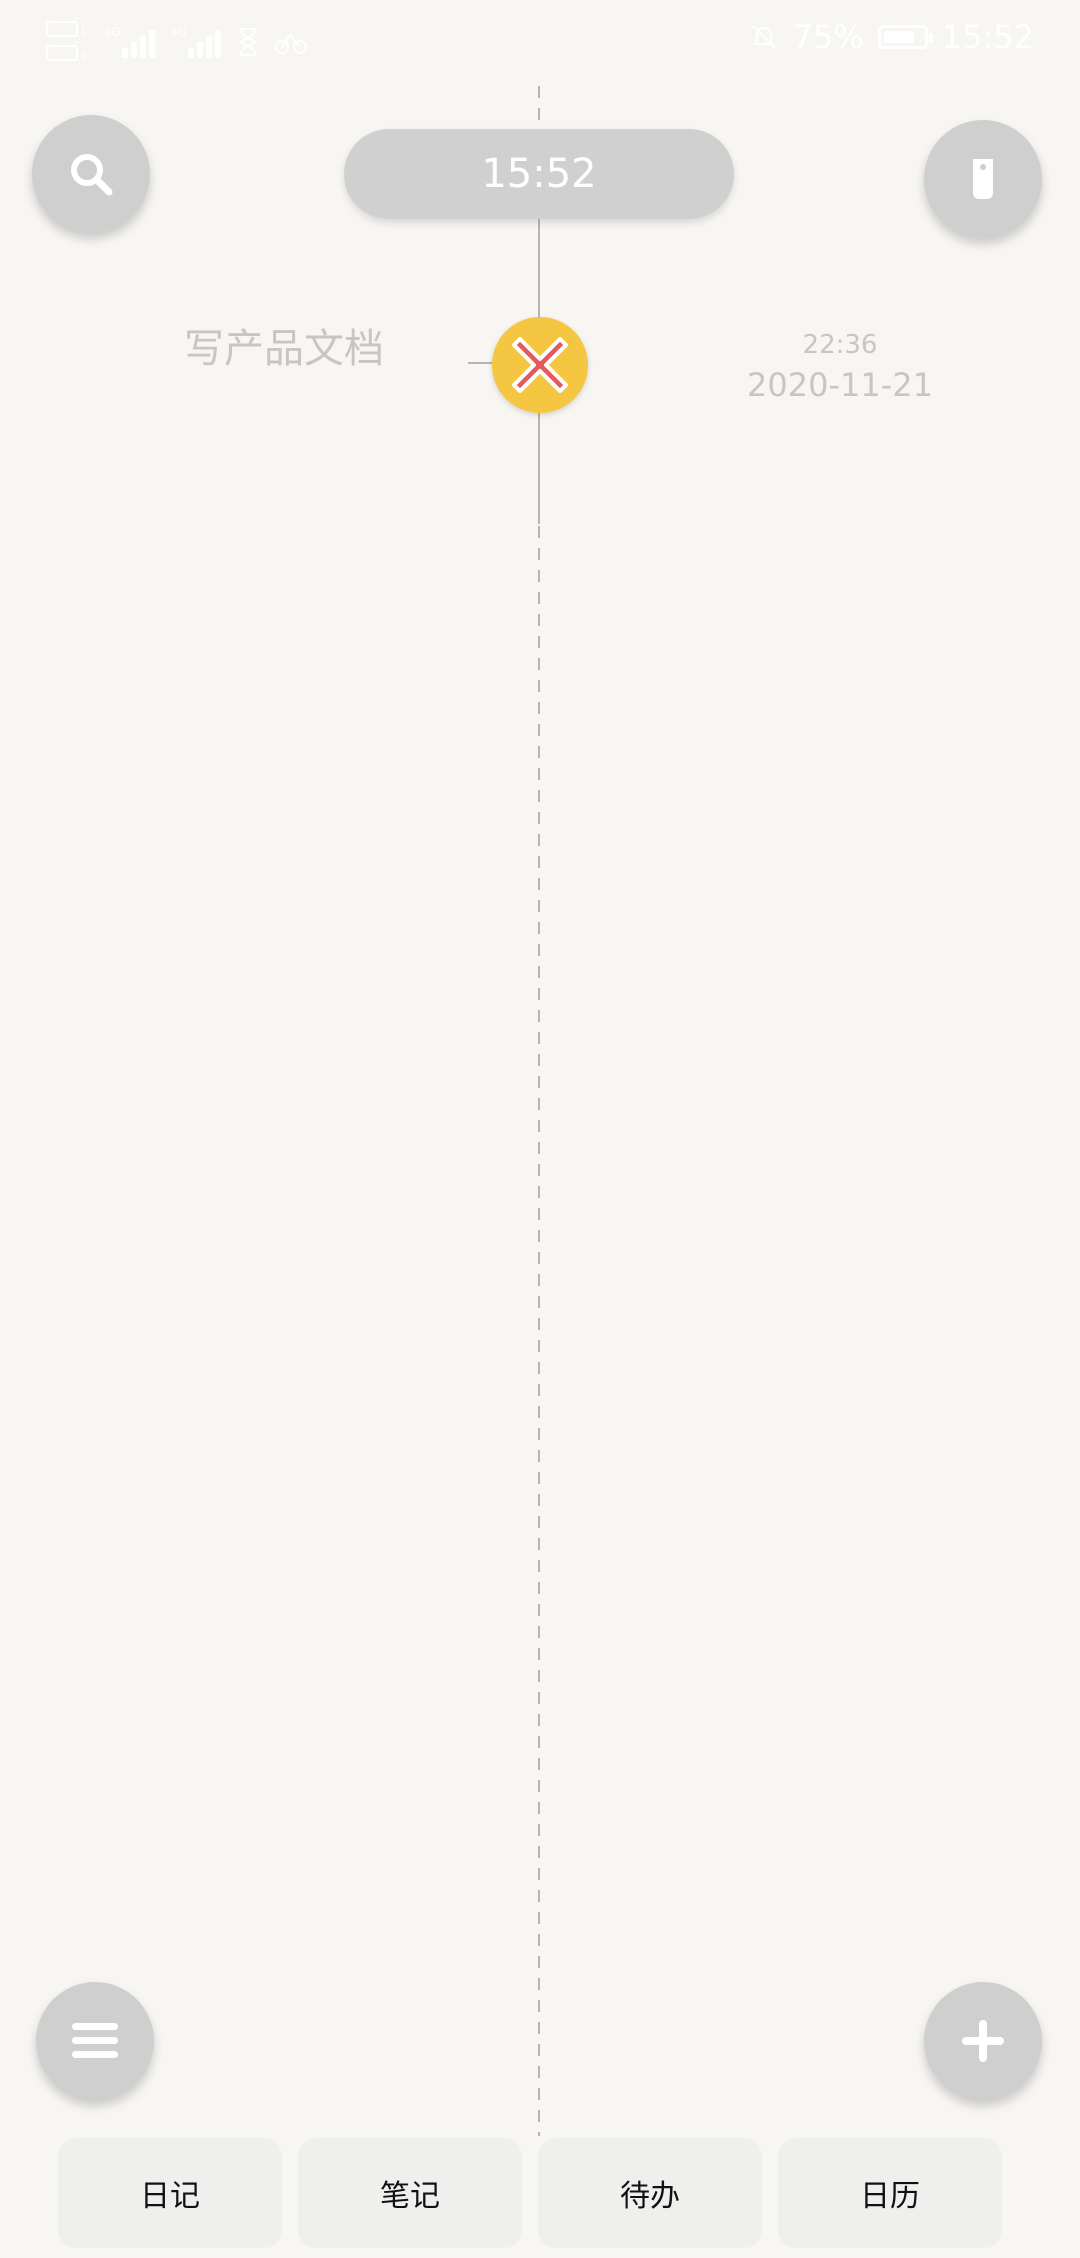  Describe the element at coordinates (840, 345) in the screenshot. I see `task-time: 22:36` at that location.